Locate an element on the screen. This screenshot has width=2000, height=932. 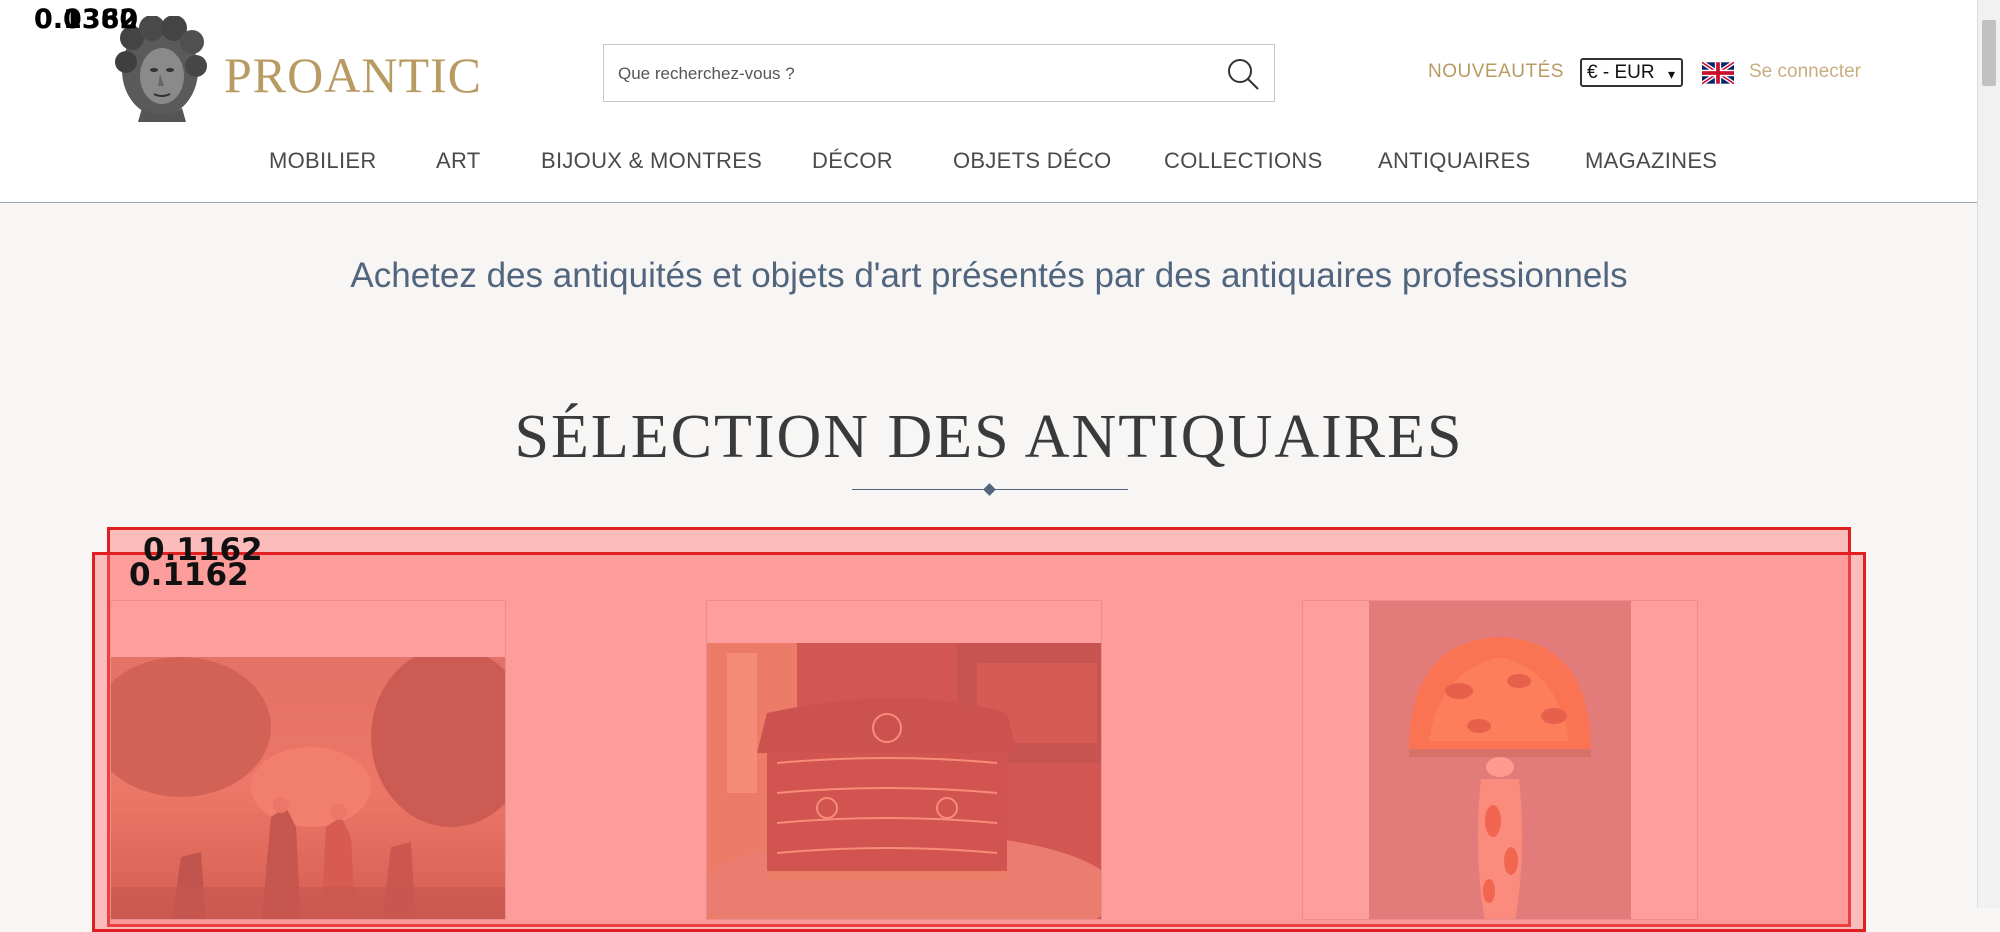
magnifier-icon is located at coordinates (1243, 74).